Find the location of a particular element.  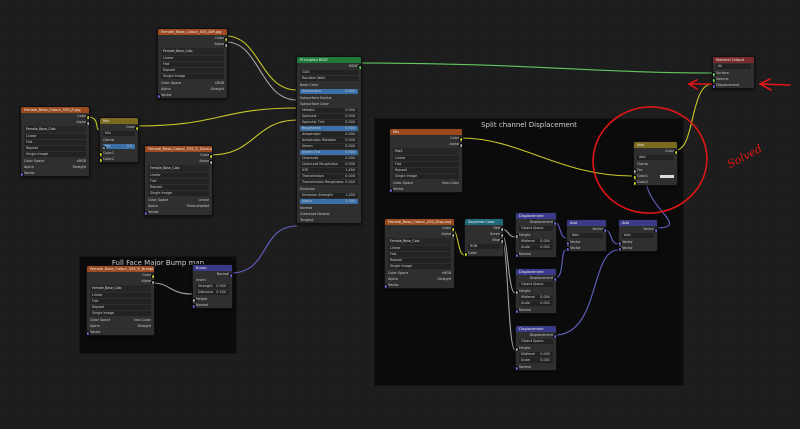

bsdf-input-row: Sheen 0.000 is located at coordinates (329, 146).